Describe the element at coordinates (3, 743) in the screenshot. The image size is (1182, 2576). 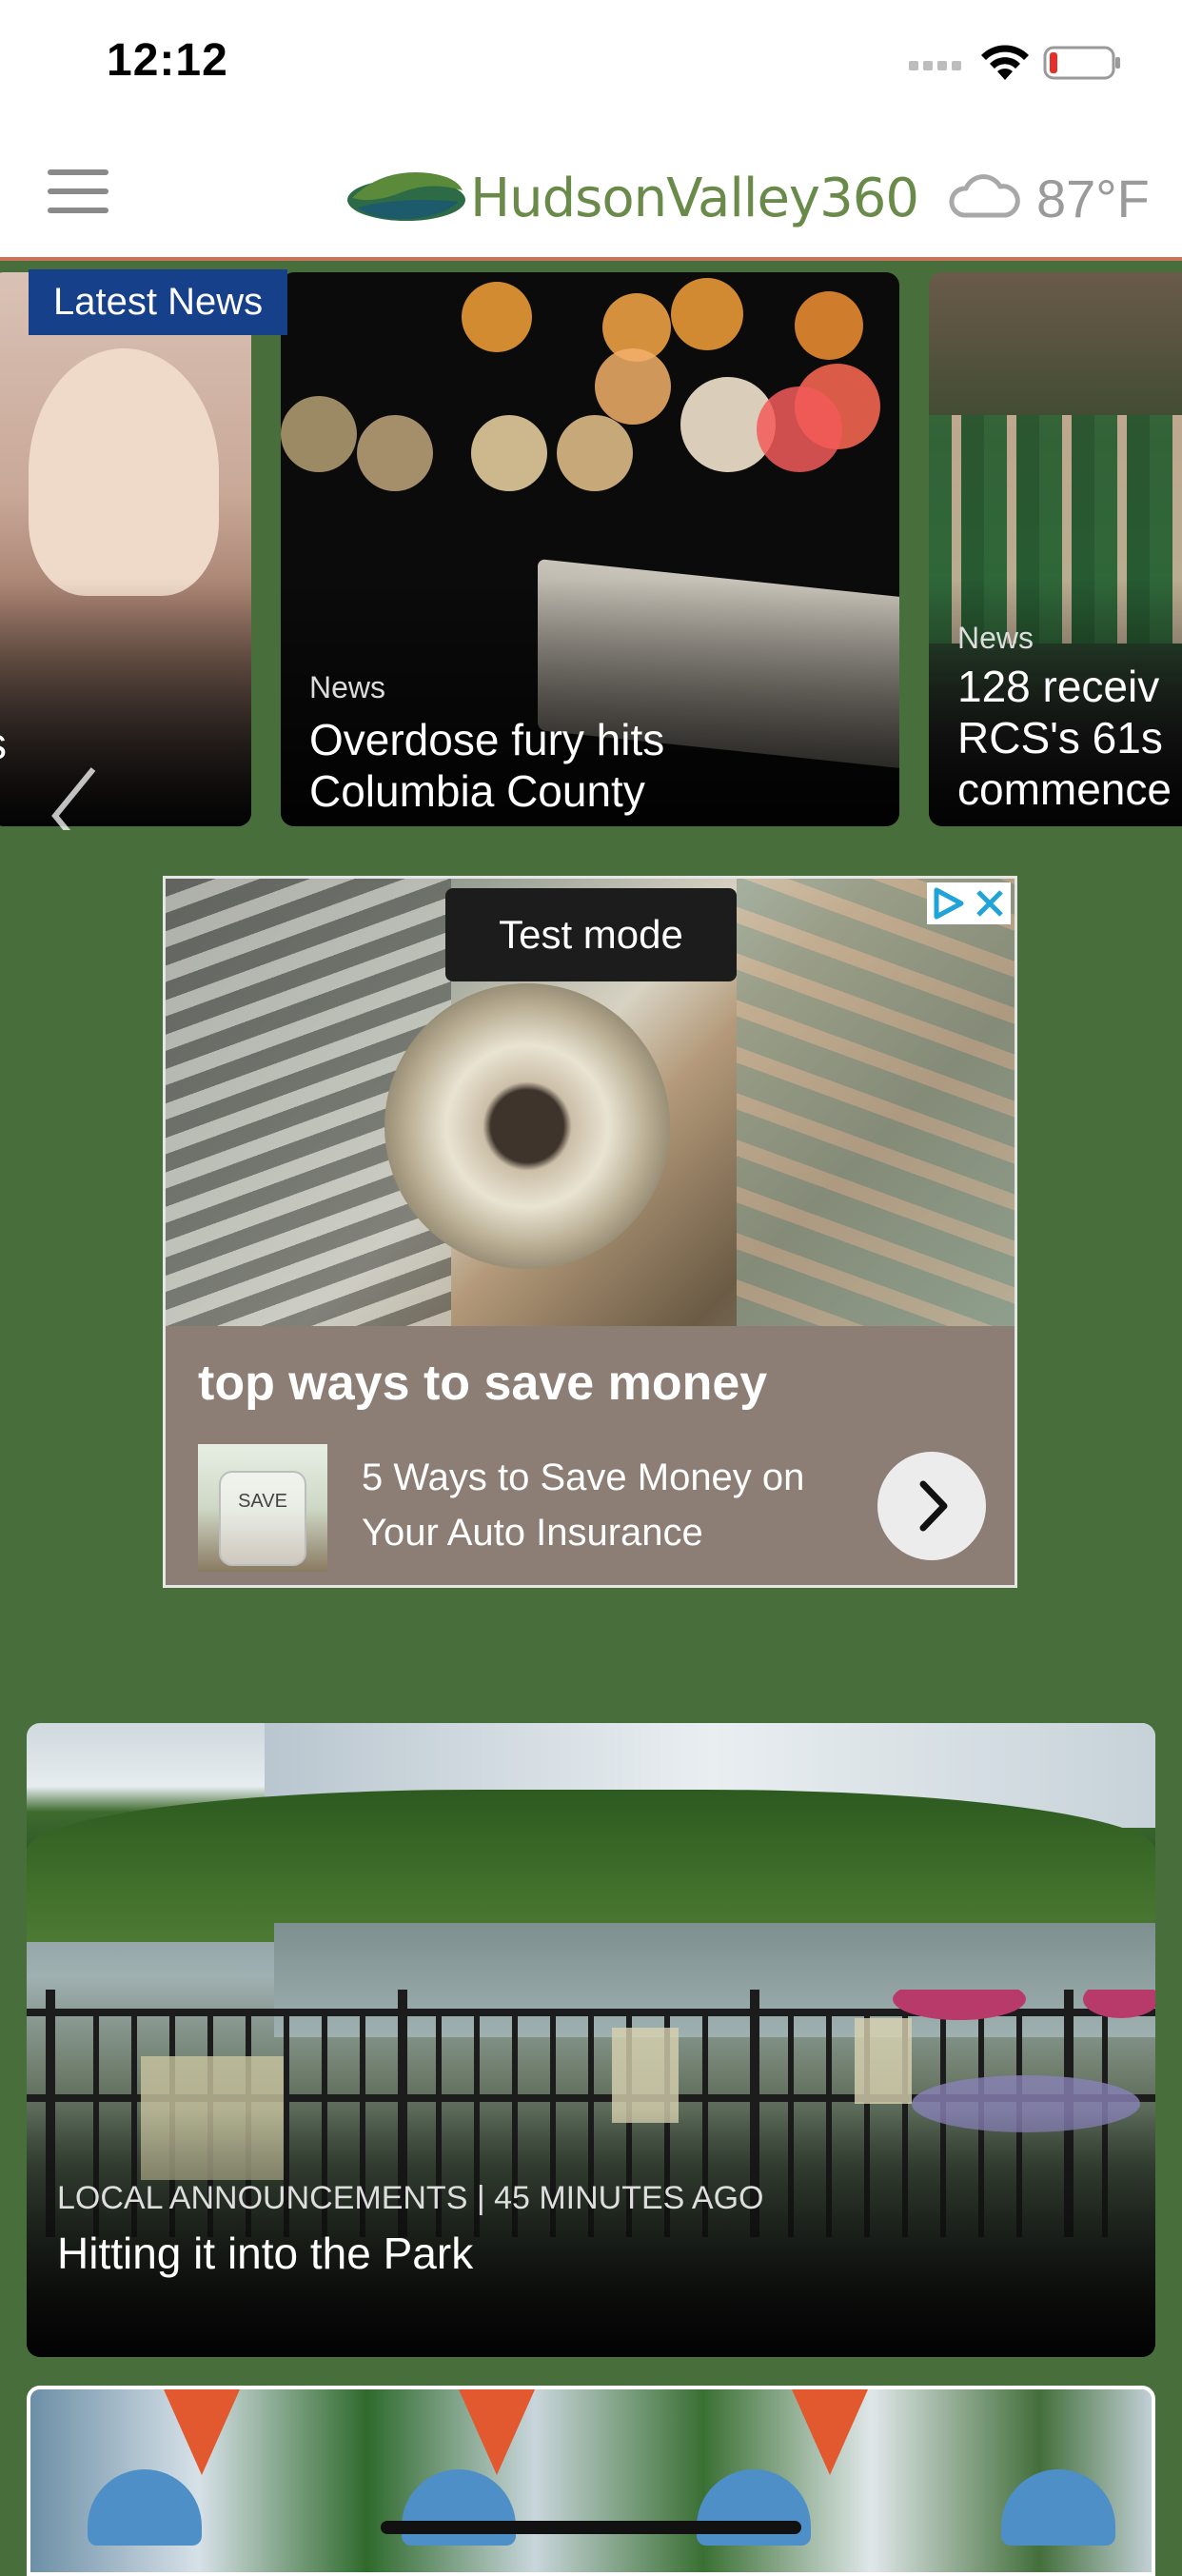
I see `card-title: s` at that location.